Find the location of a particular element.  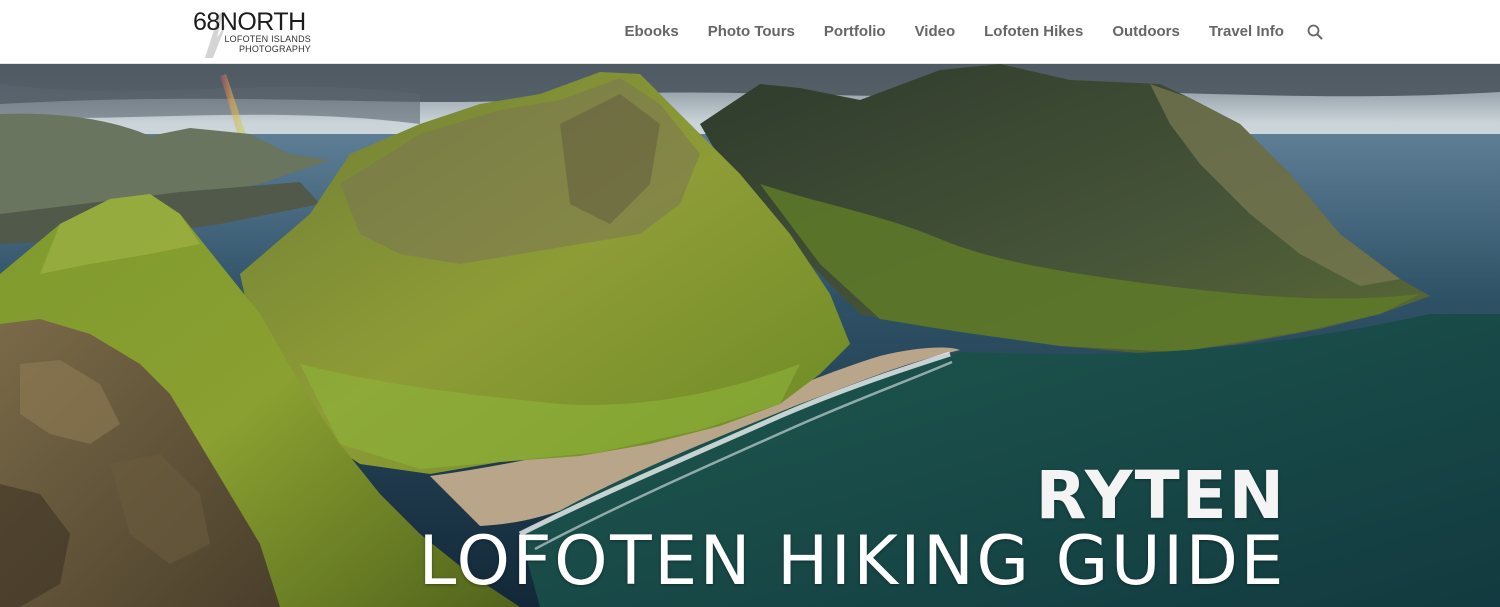

logo-subtitle-line1: LOFOTEN ISLANDS is located at coordinates (267, 39).